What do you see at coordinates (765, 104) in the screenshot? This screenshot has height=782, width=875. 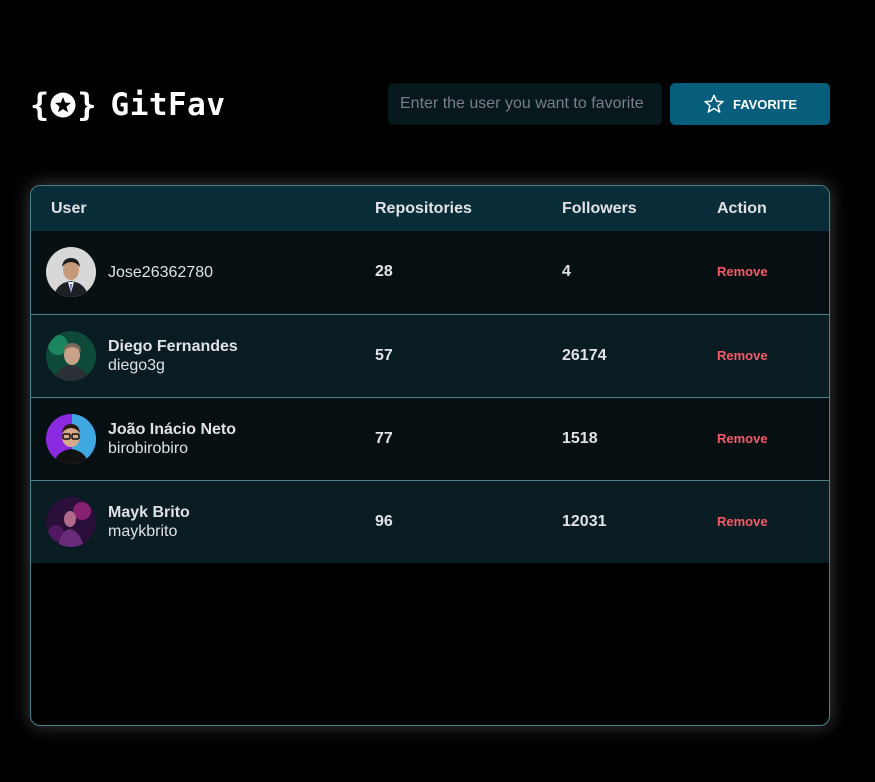 I see `favorite-button-label: FAVORITE` at bounding box center [765, 104].